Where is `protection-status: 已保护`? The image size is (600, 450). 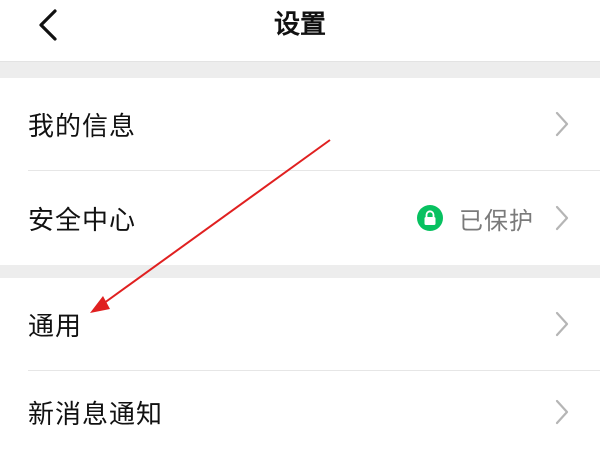
protection-status: 已保护 is located at coordinates (475, 218).